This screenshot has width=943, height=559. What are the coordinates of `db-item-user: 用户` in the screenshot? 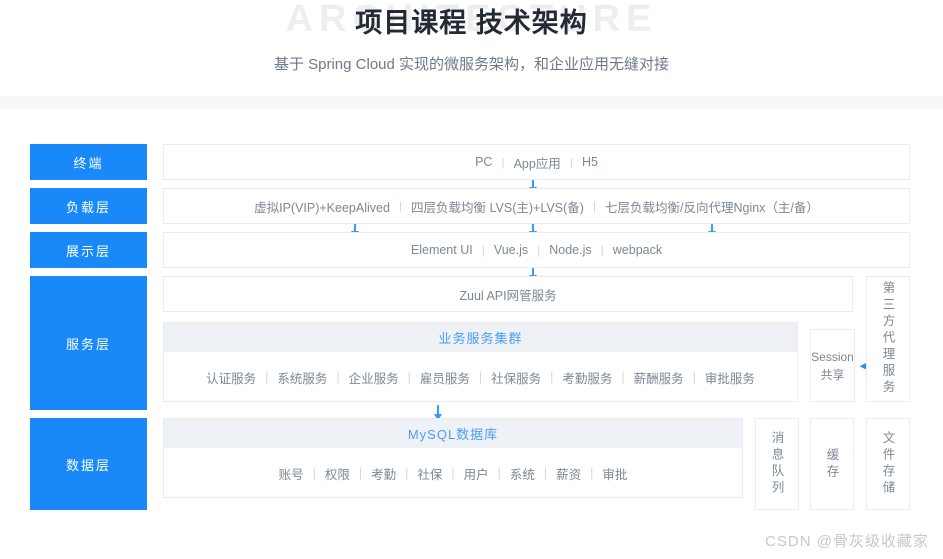 It's located at (476, 473).